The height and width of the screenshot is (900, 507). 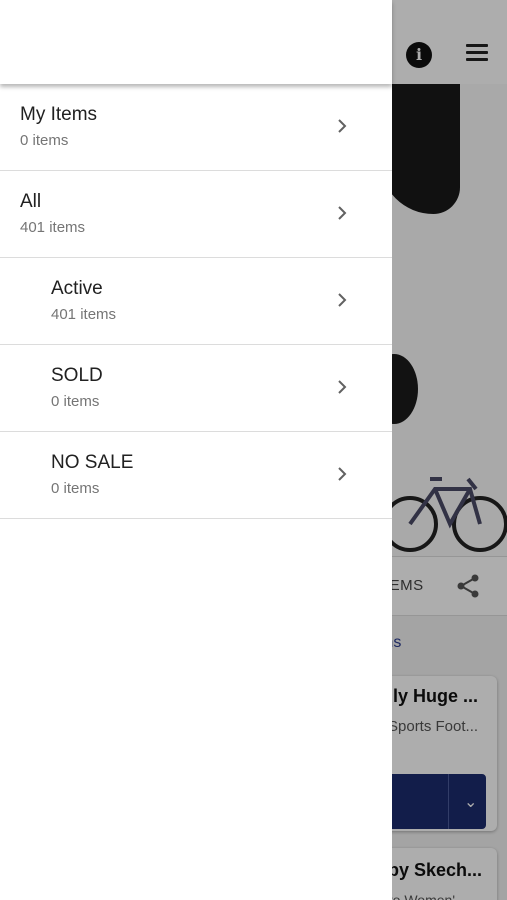 I want to click on drawer-item-label: All, so click(x=31, y=201).